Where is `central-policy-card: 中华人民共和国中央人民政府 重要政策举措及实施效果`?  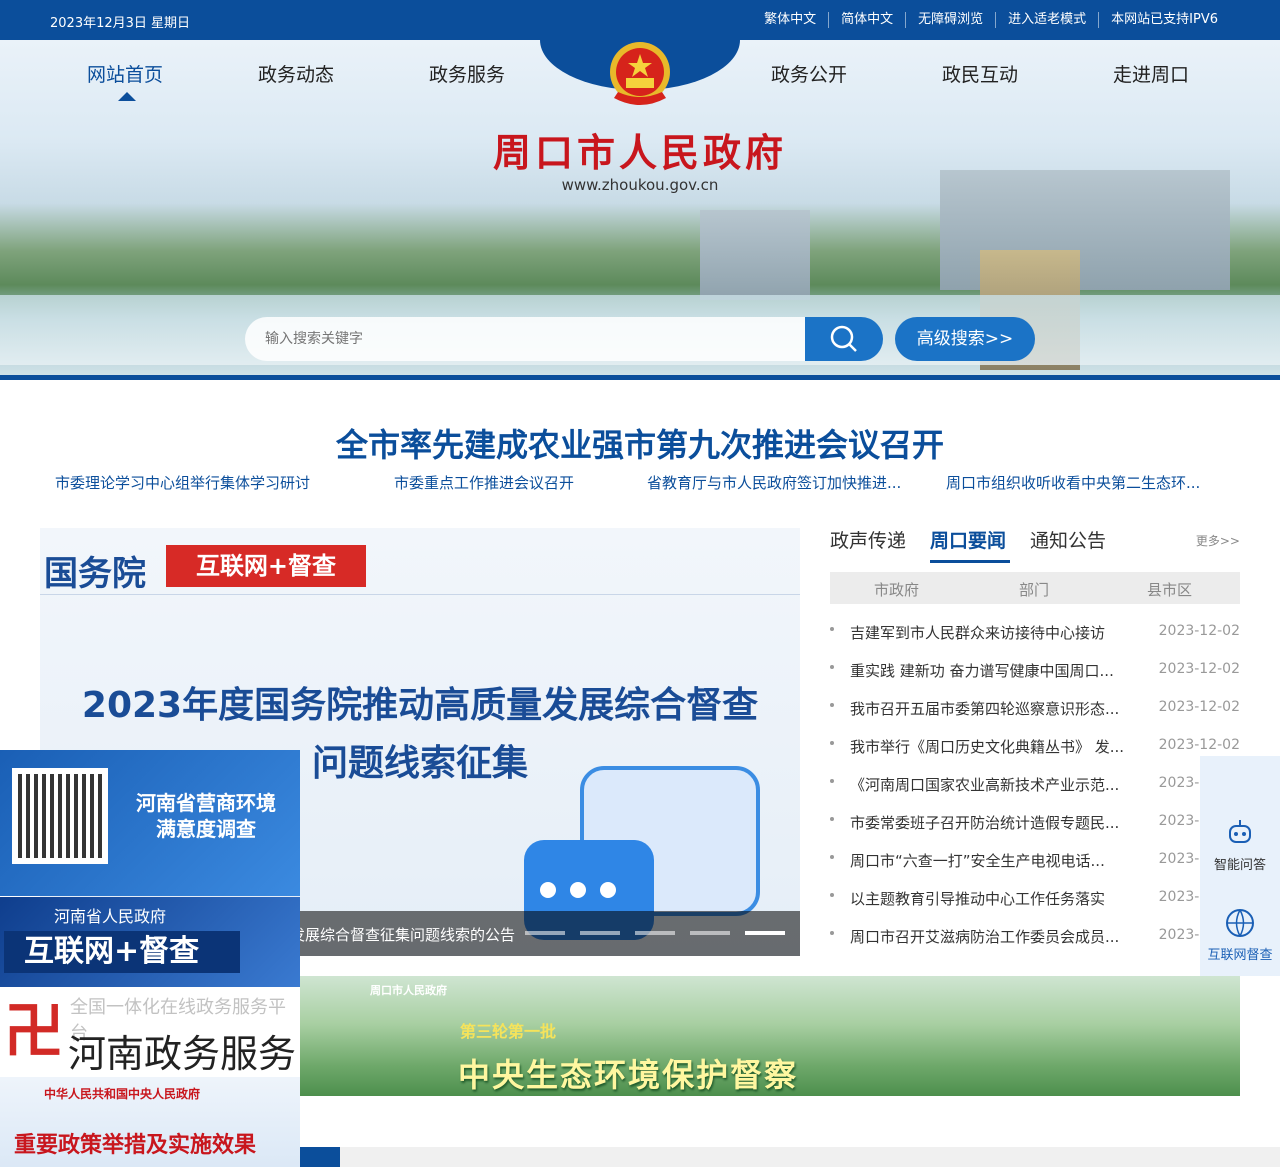
central-policy-card: 中华人民共和国中央人民政府 重要政策举措及实施效果 is located at coordinates (150, 1122).